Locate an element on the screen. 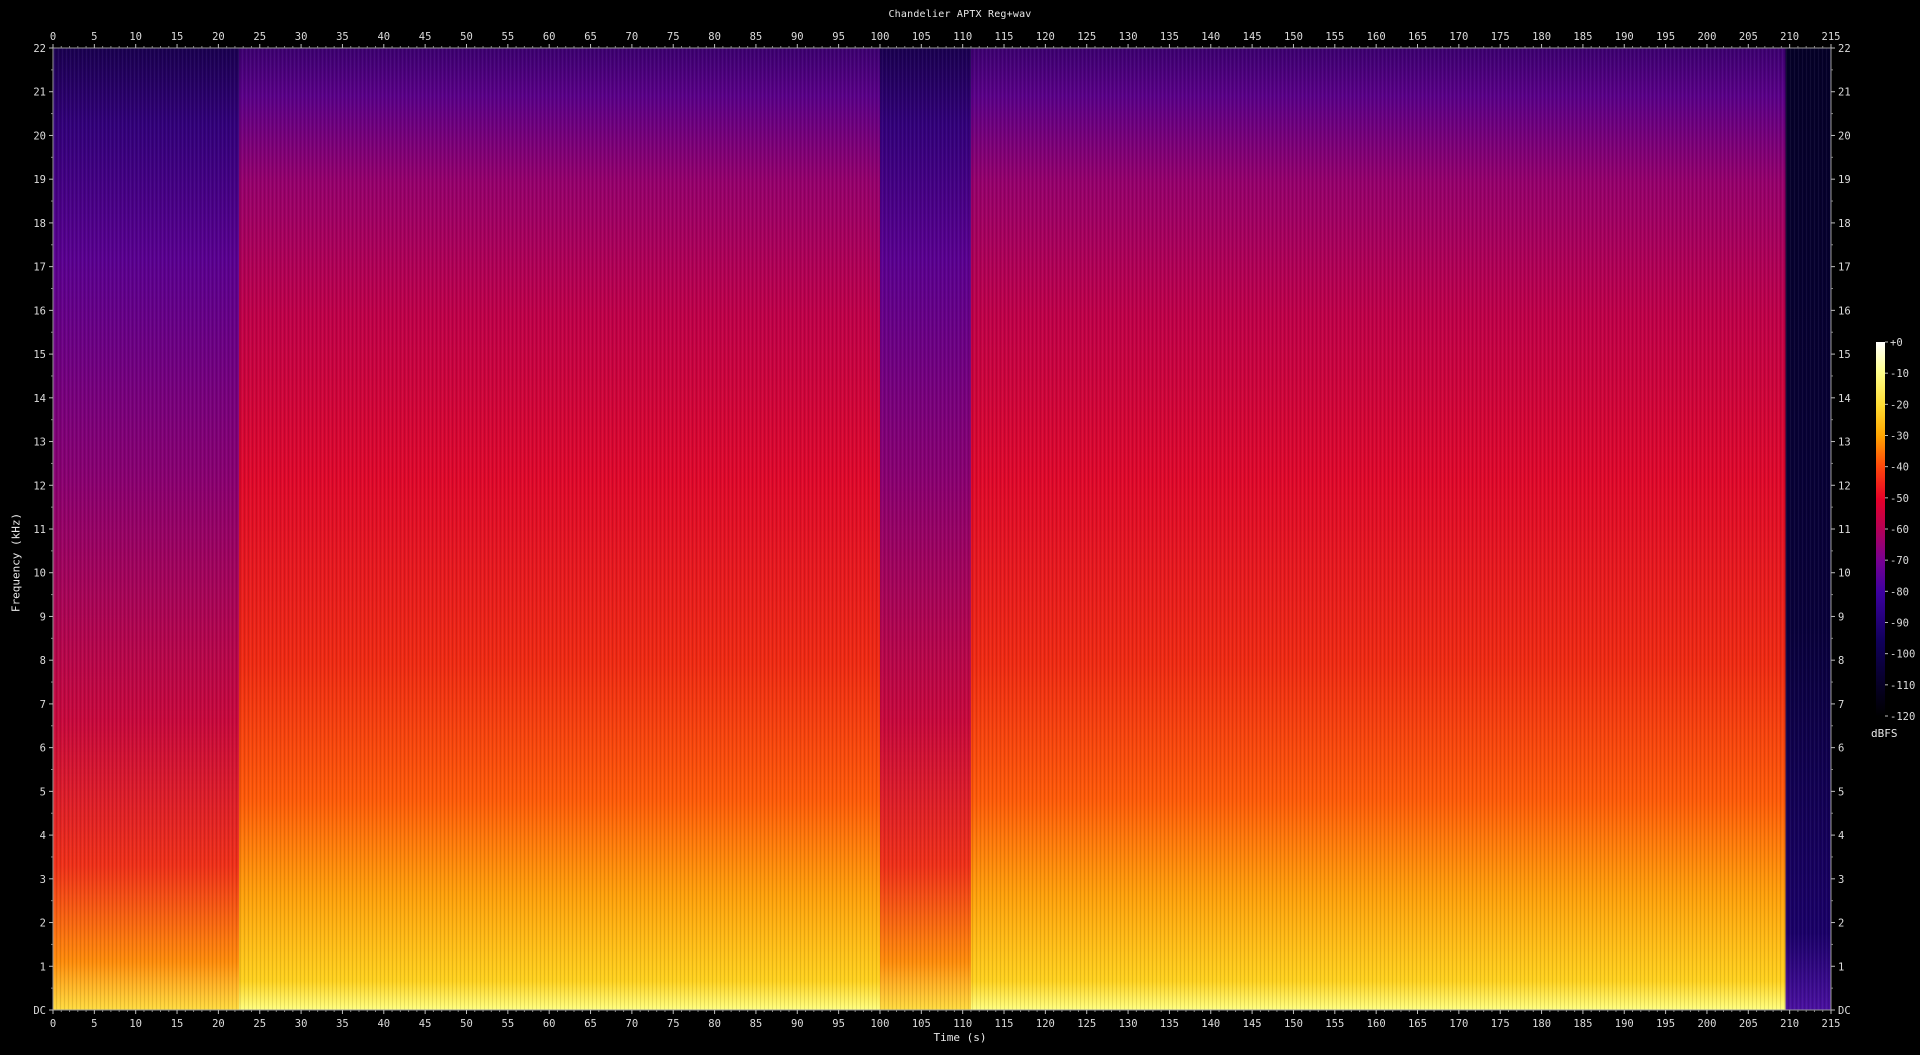 The image size is (1920, 1055). y-tick-label-right: 6 is located at coordinates (1841, 749).